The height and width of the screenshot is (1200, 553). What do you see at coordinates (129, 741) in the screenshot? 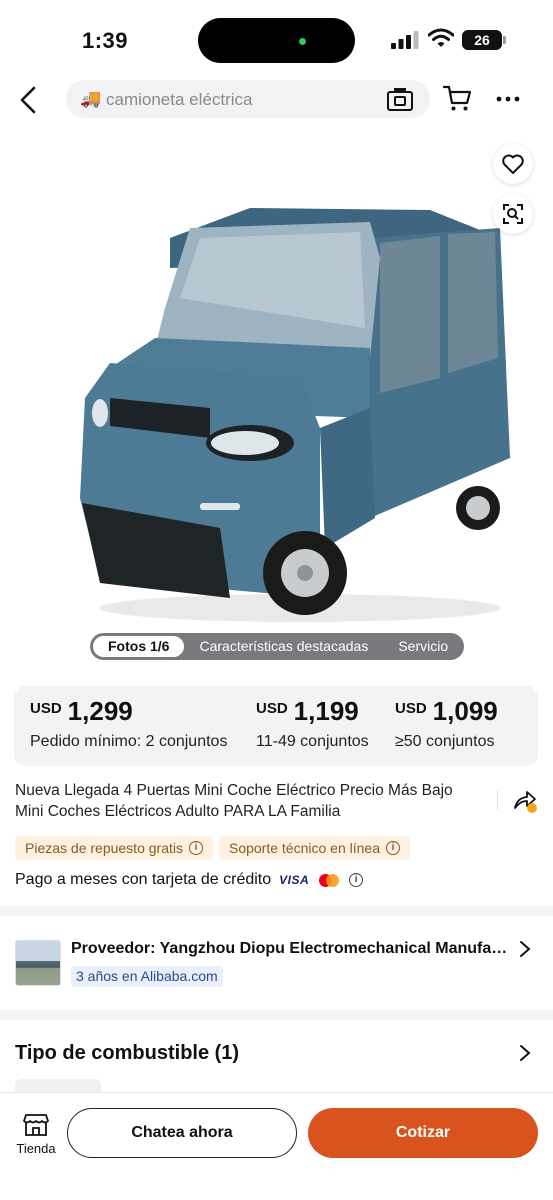
I see `price-quantity: Pedido mínimo: 2 conjuntos` at bounding box center [129, 741].